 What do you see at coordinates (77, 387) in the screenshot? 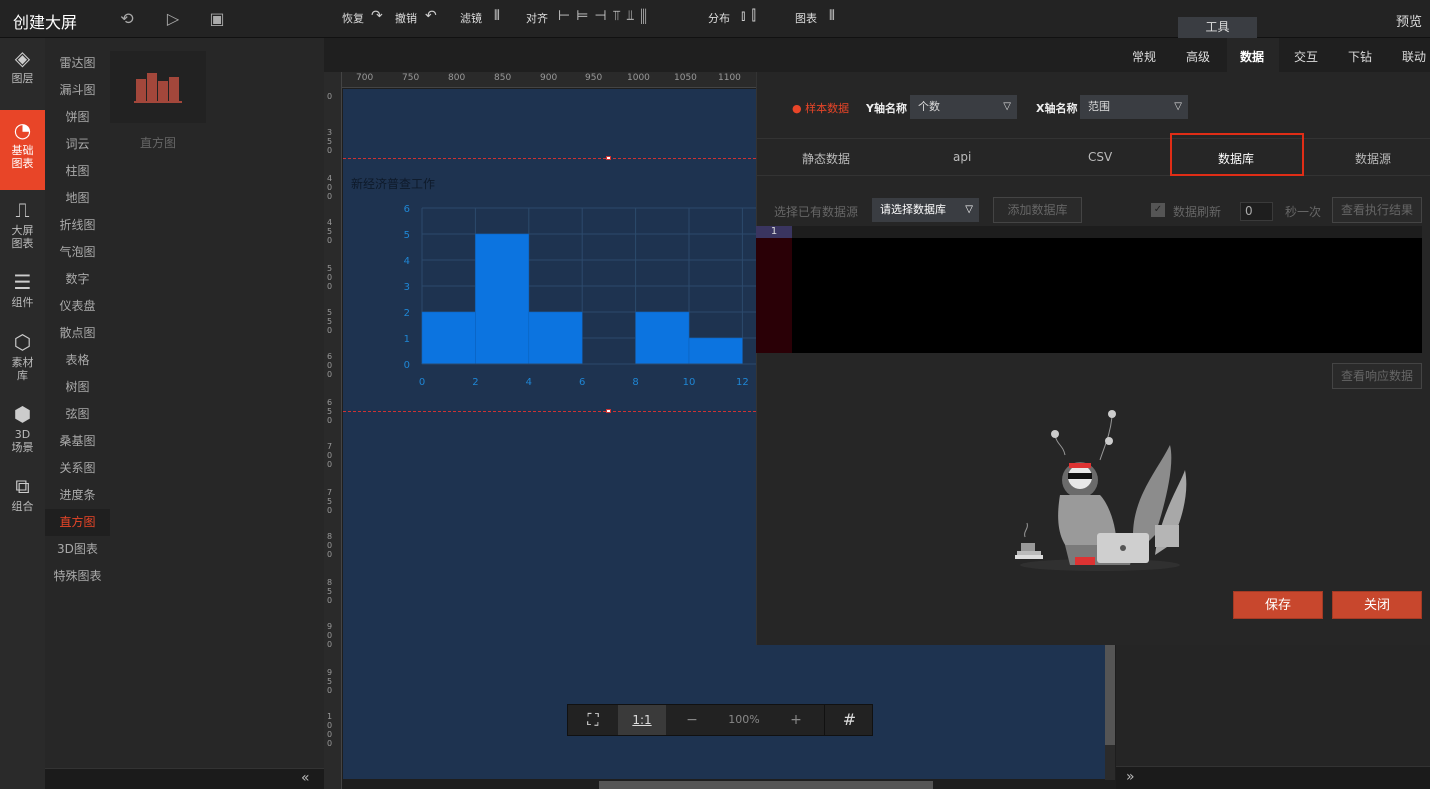
I see `category-item: 树图` at bounding box center [77, 387].